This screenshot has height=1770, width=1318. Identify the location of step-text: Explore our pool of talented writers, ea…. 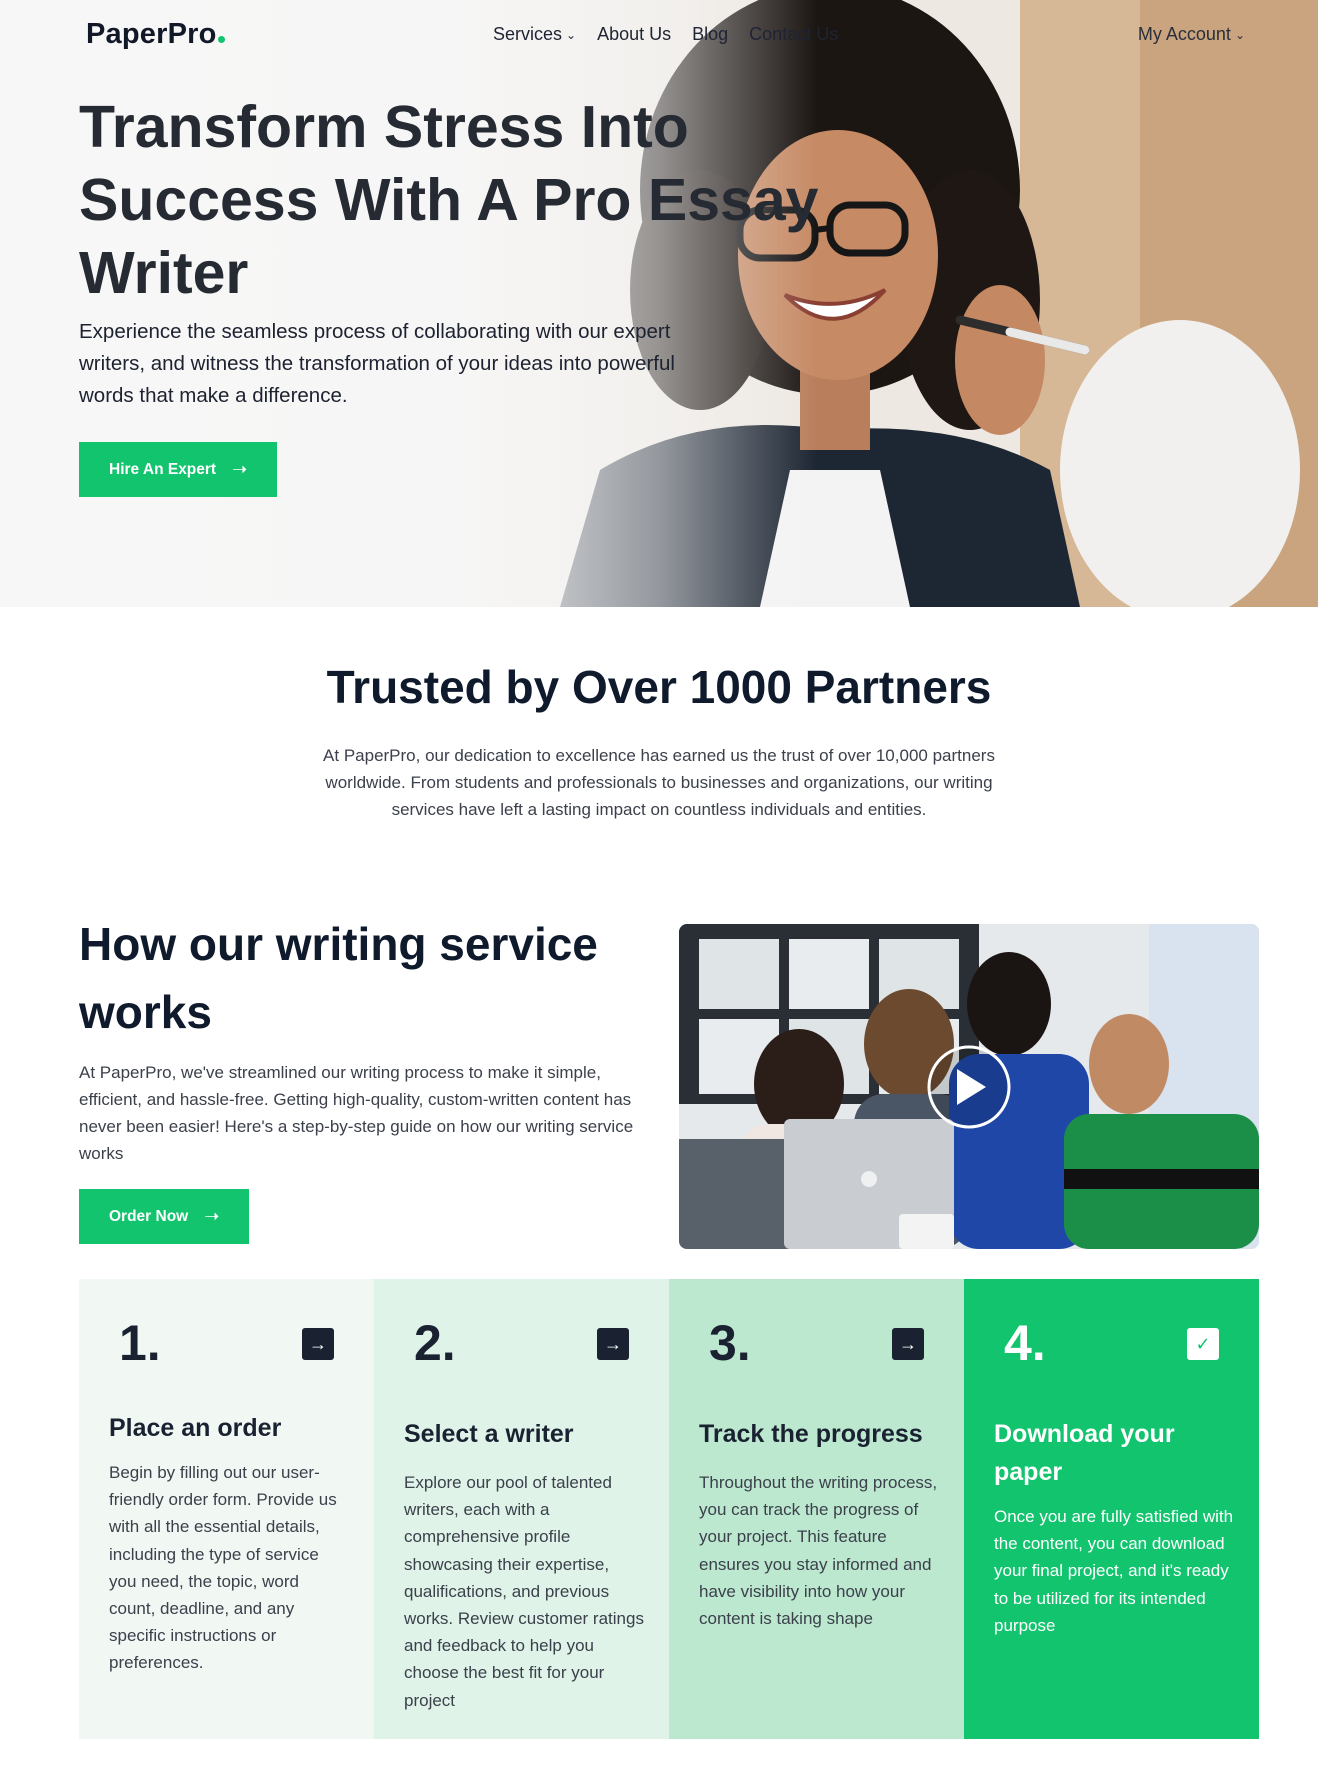
(524, 1591).